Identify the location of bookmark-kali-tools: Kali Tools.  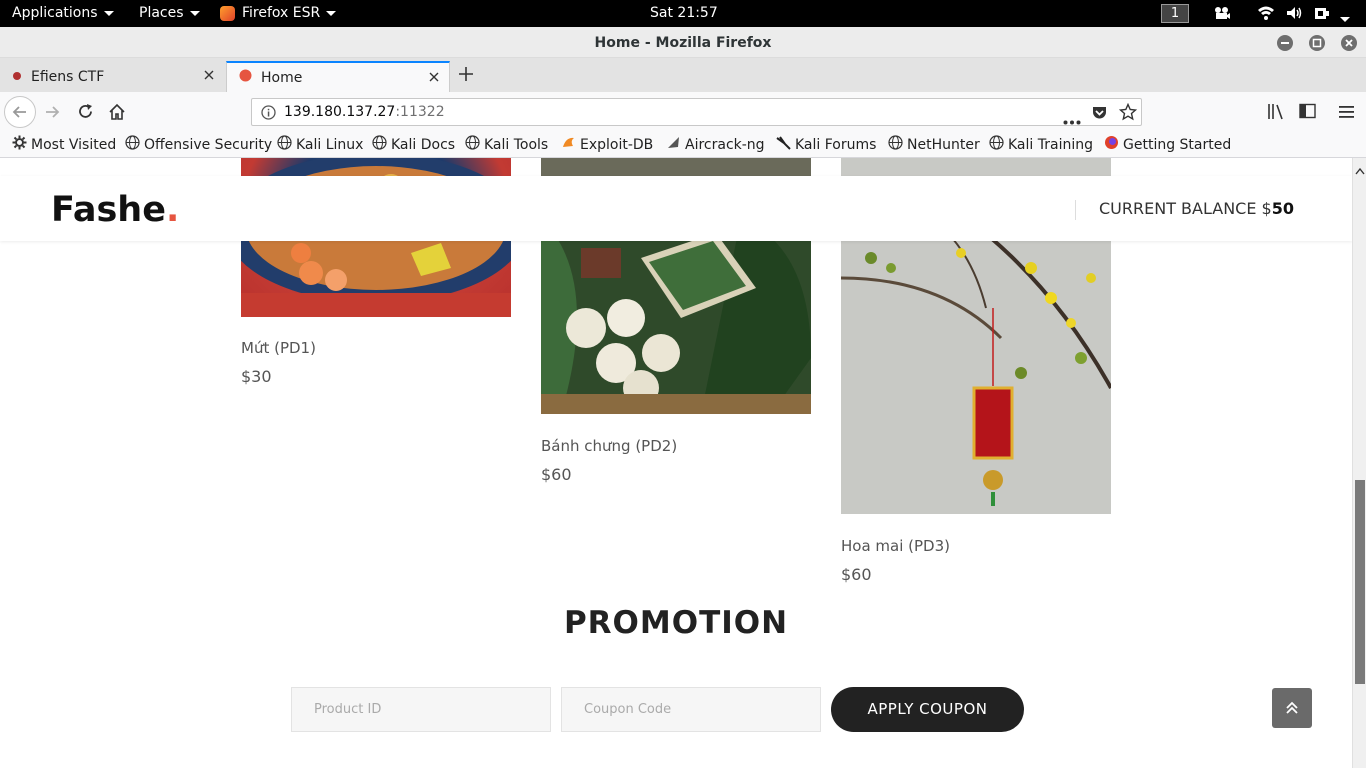
(506, 144).